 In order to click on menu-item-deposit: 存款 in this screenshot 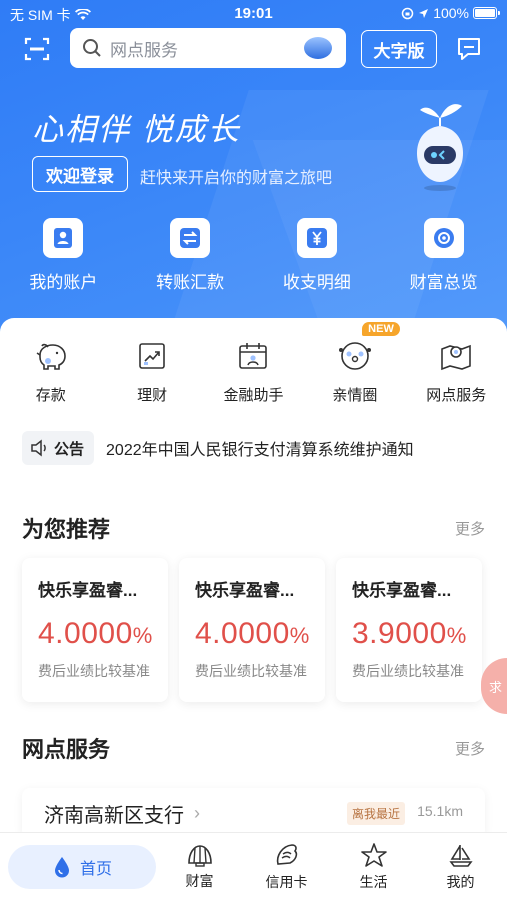, I will do `click(50, 371)`.